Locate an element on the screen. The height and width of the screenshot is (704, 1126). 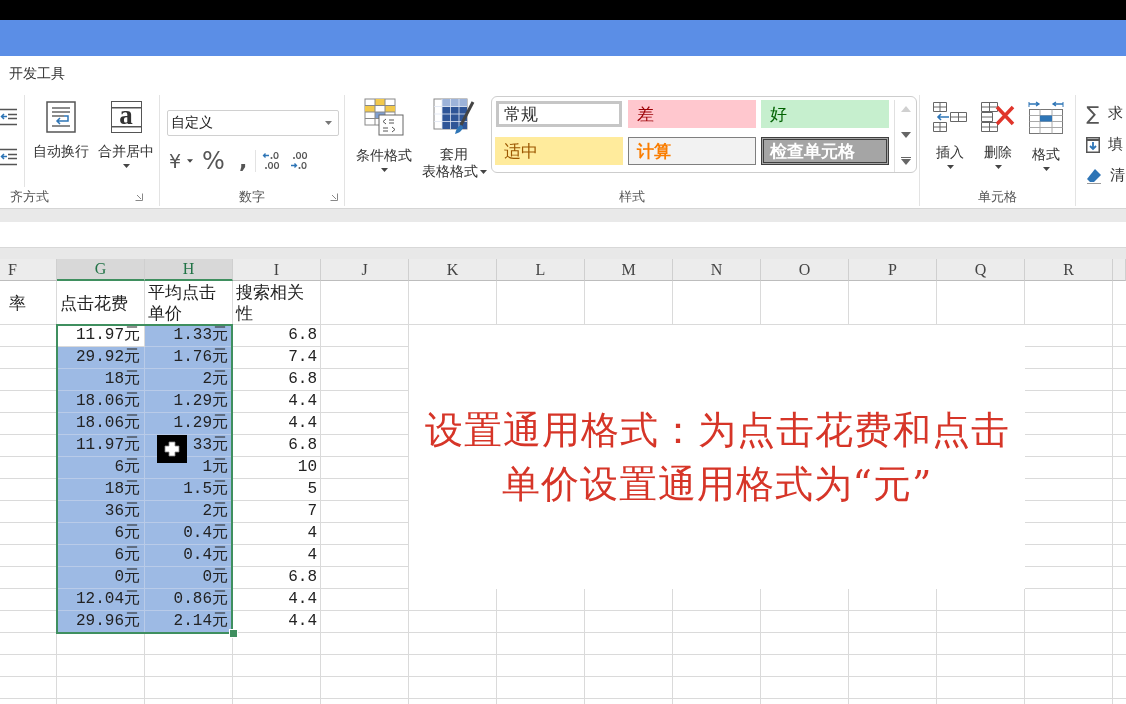
fill-button: 填 is located at coordinates (1104, 144).